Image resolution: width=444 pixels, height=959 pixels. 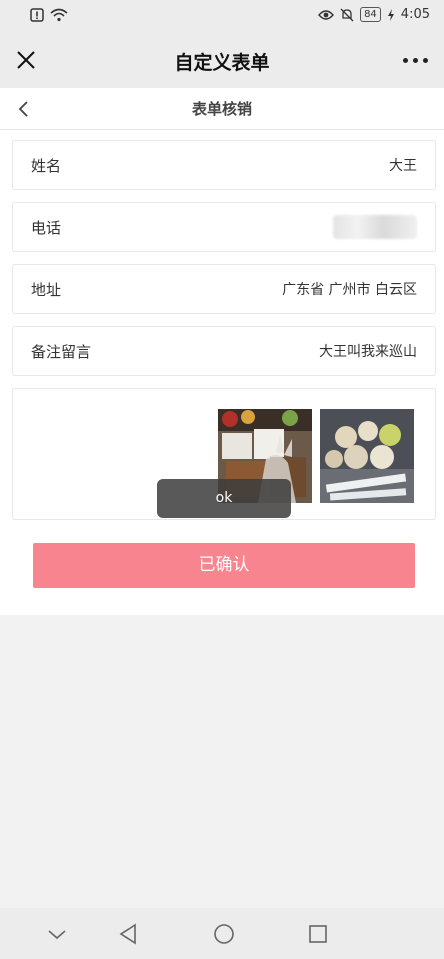 What do you see at coordinates (318, 934) in the screenshot?
I see `recents-square-icon` at bounding box center [318, 934].